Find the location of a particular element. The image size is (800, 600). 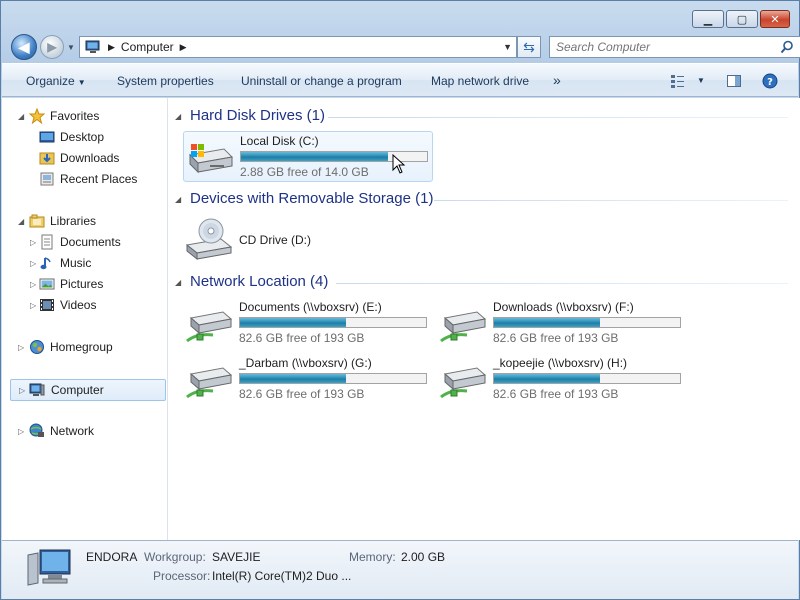

help-icon: ? is located at coordinates (770, 81).